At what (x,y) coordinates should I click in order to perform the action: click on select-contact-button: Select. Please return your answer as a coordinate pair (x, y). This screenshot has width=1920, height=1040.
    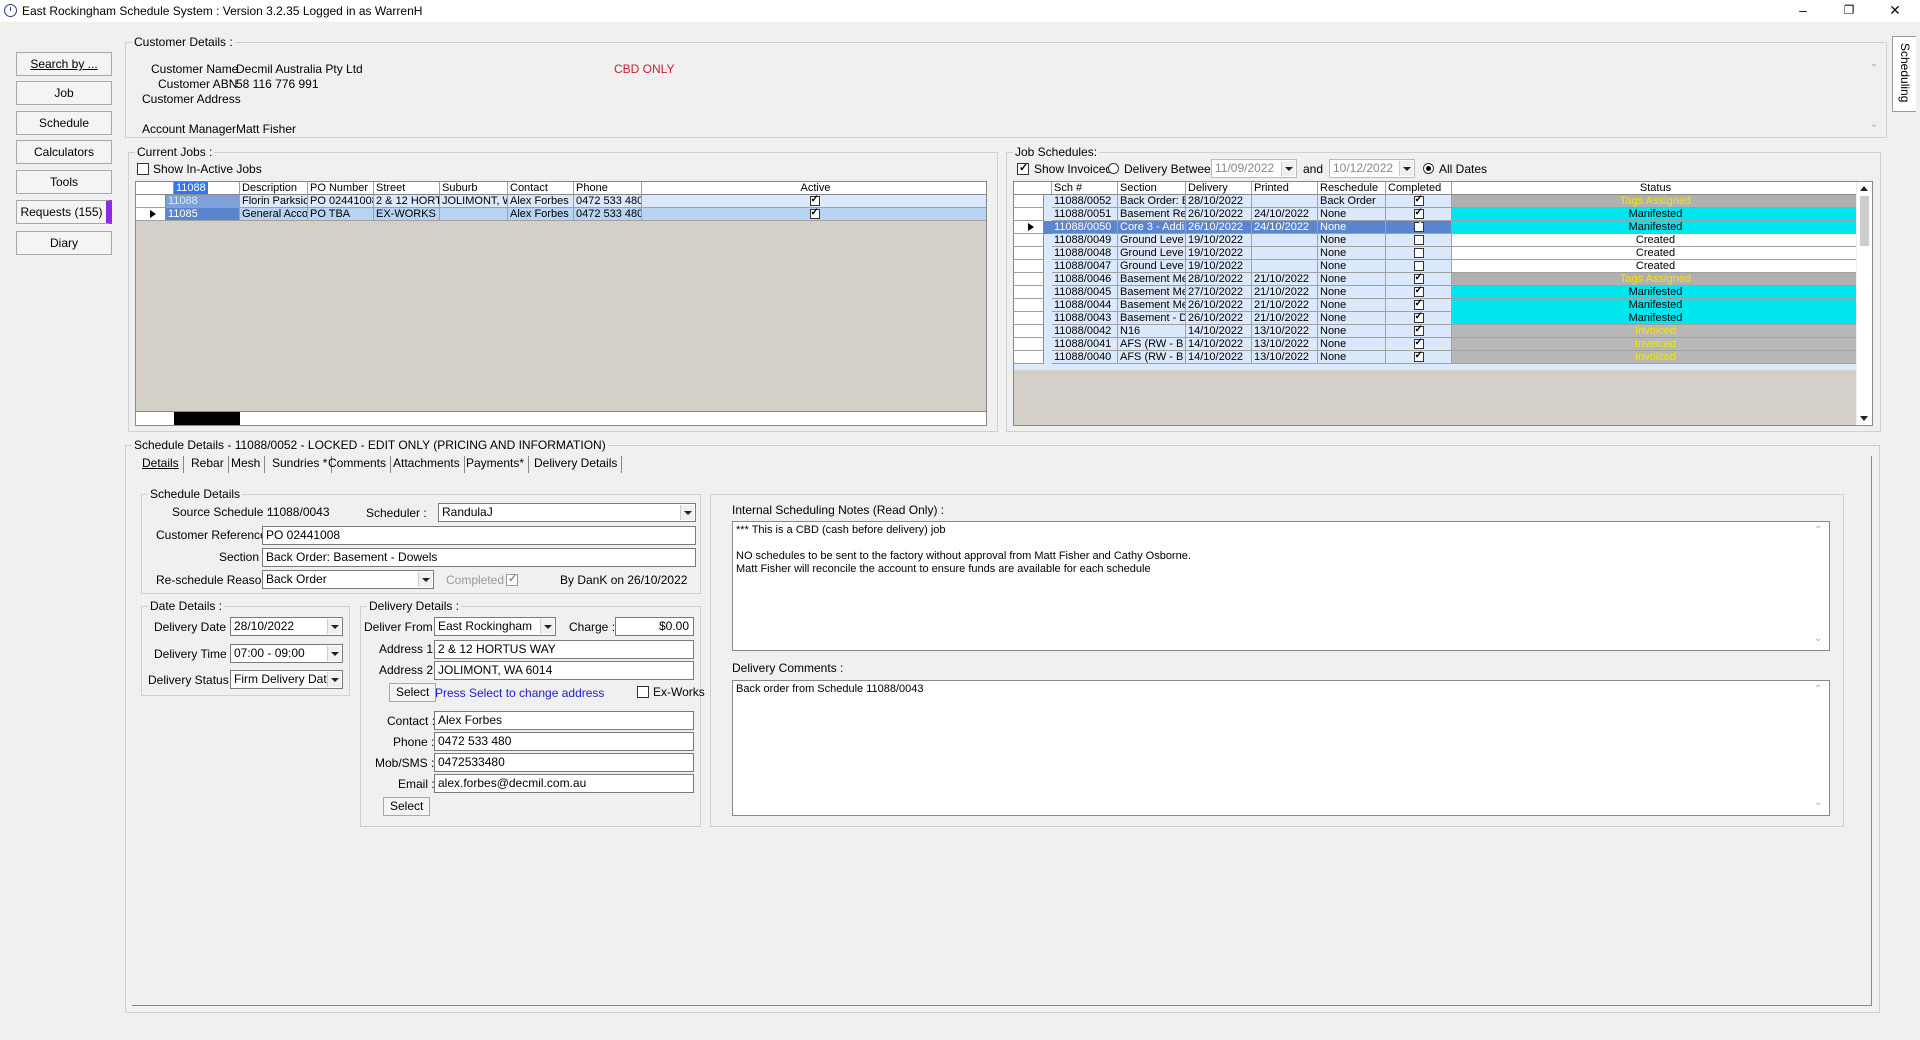
    Looking at the image, I should click on (407, 806).